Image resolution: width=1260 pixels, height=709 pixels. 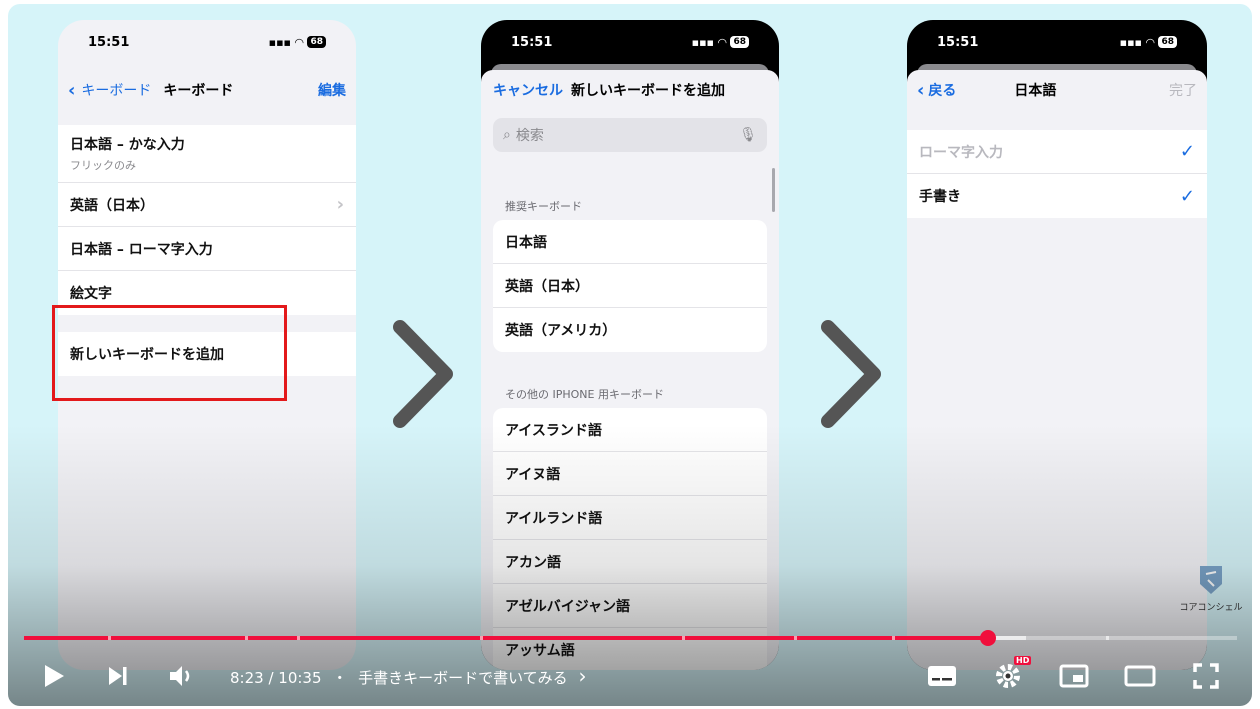 I want to click on progress-bar, so click(x=630, y=638).